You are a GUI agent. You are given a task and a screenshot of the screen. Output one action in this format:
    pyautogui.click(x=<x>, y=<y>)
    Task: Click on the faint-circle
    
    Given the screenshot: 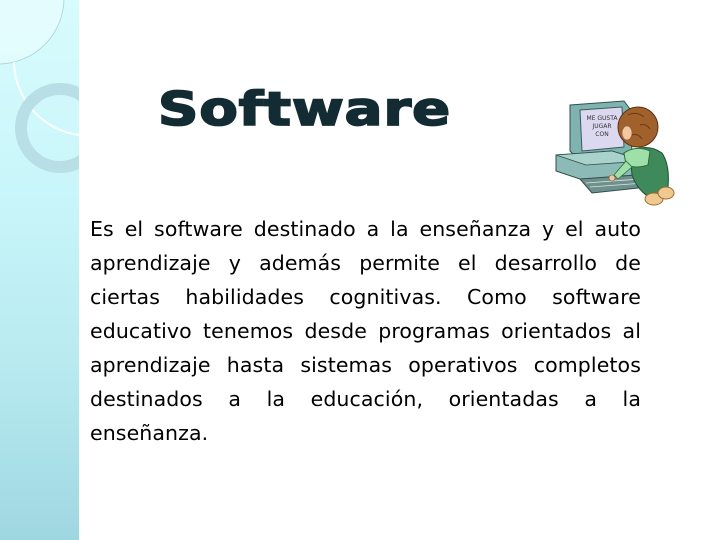 What is the action you would take?
    pyautogui.click(x=32, y=32)
    